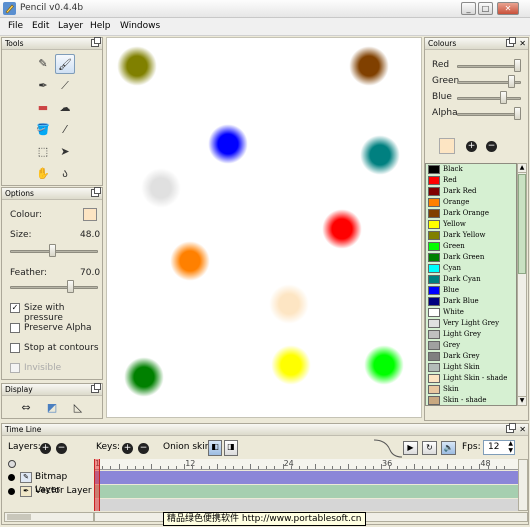  Describe the element at coordinates (522, 168) in the screenshot. I see `scroll-up-icon: ▲` at that location.